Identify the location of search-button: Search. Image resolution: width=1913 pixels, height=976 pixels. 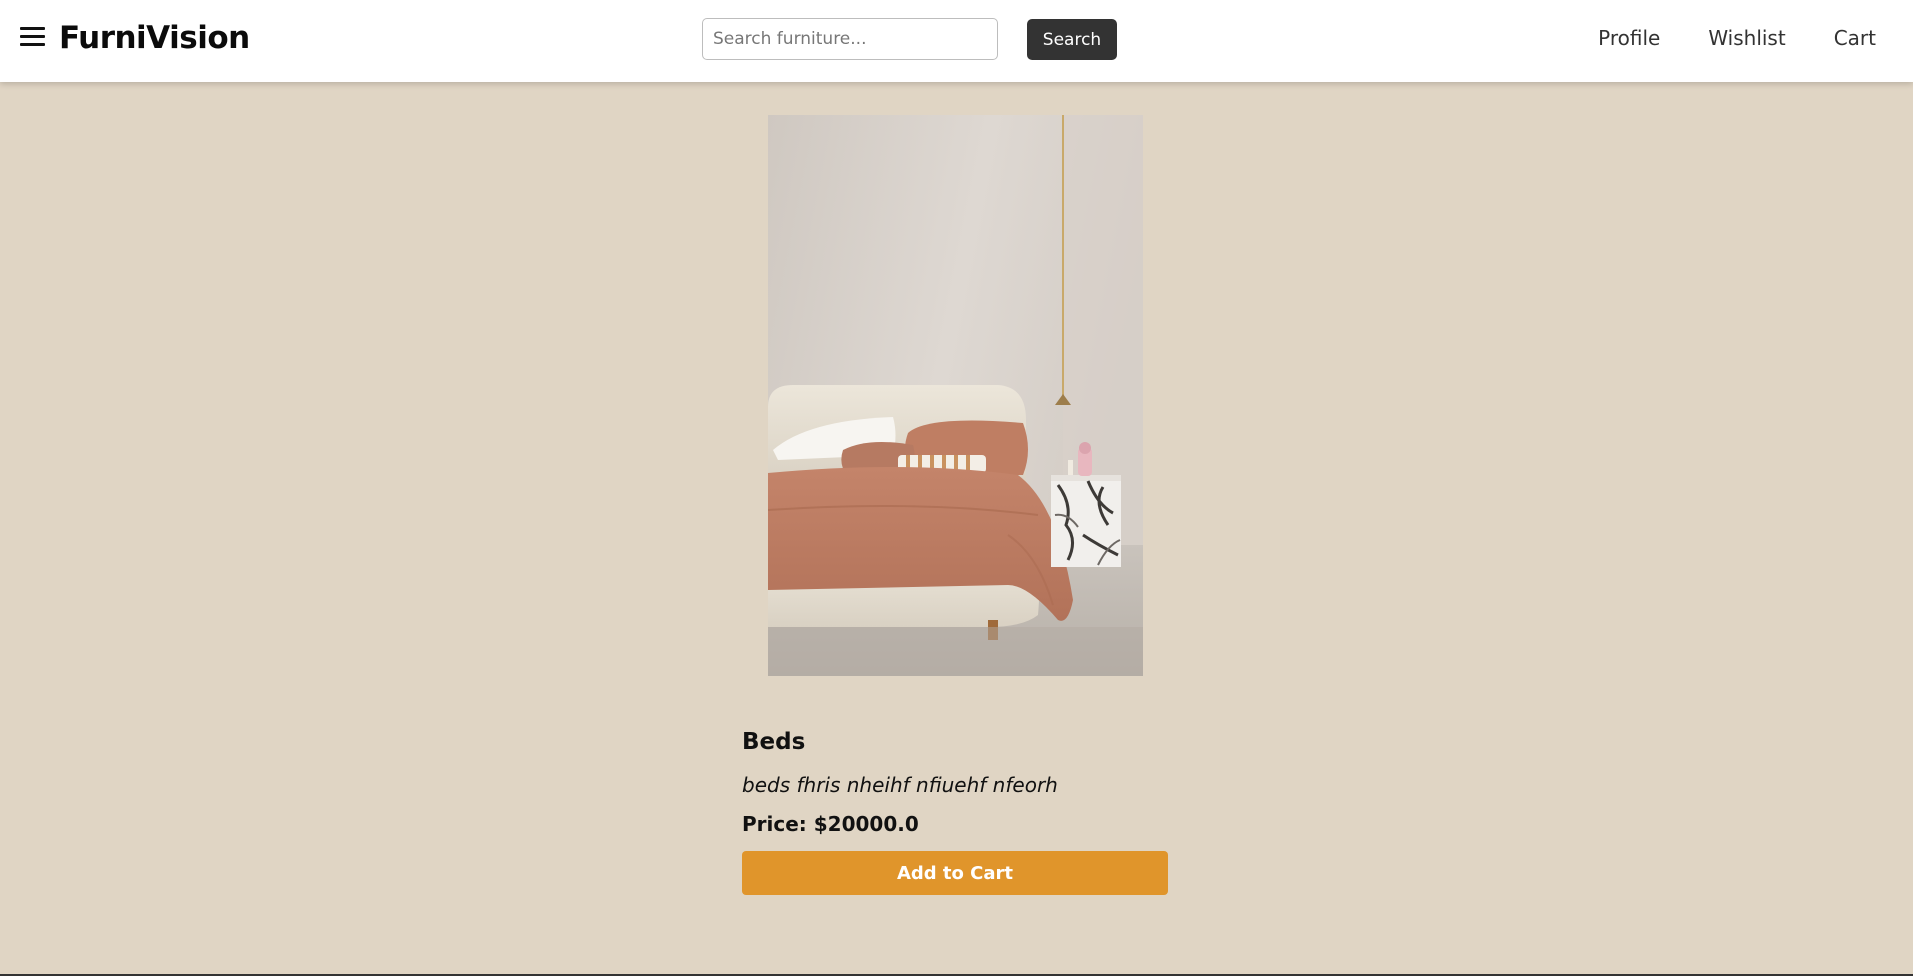
(1072, 39).